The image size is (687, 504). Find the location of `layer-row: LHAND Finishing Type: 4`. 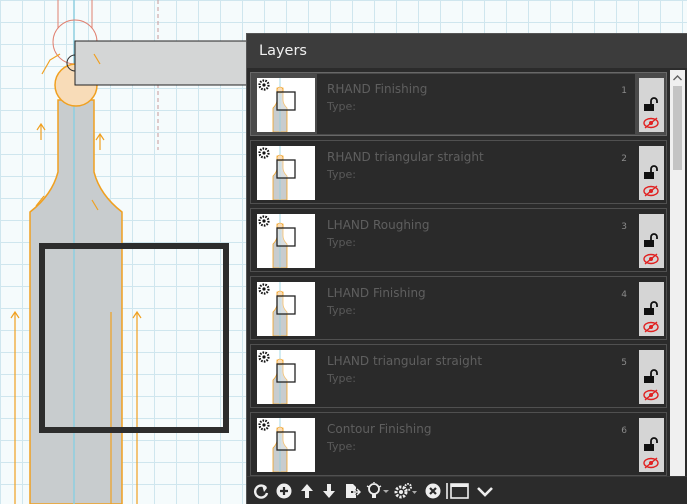

layer-row: LHAND Finishing Type: 4 is located at coordinates (458, 308).